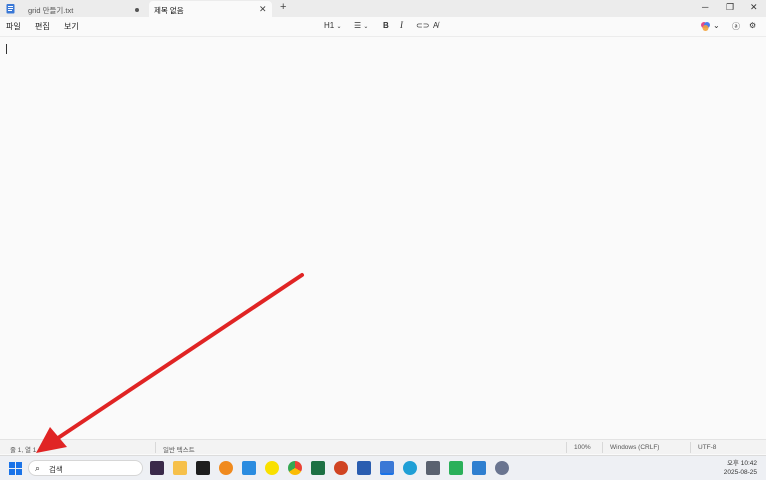 This screenshot has height=480, width=766. Describe the element at coordinates (226, 468) in the screenshot. I see `magnifier-icon` at that location.